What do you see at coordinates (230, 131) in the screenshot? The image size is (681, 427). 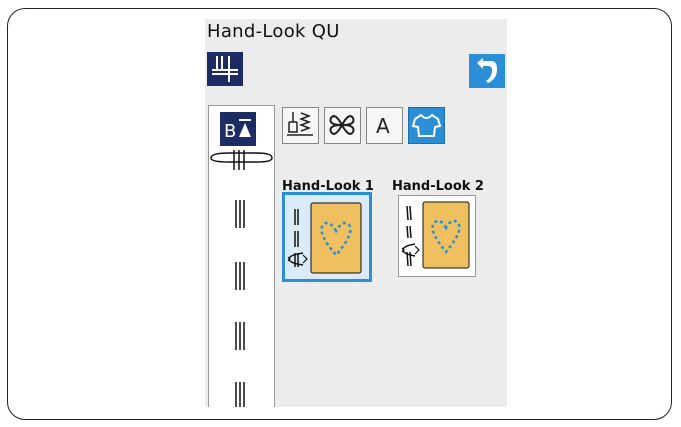 I see `svg-text: B` at bounding box center [230, 131].